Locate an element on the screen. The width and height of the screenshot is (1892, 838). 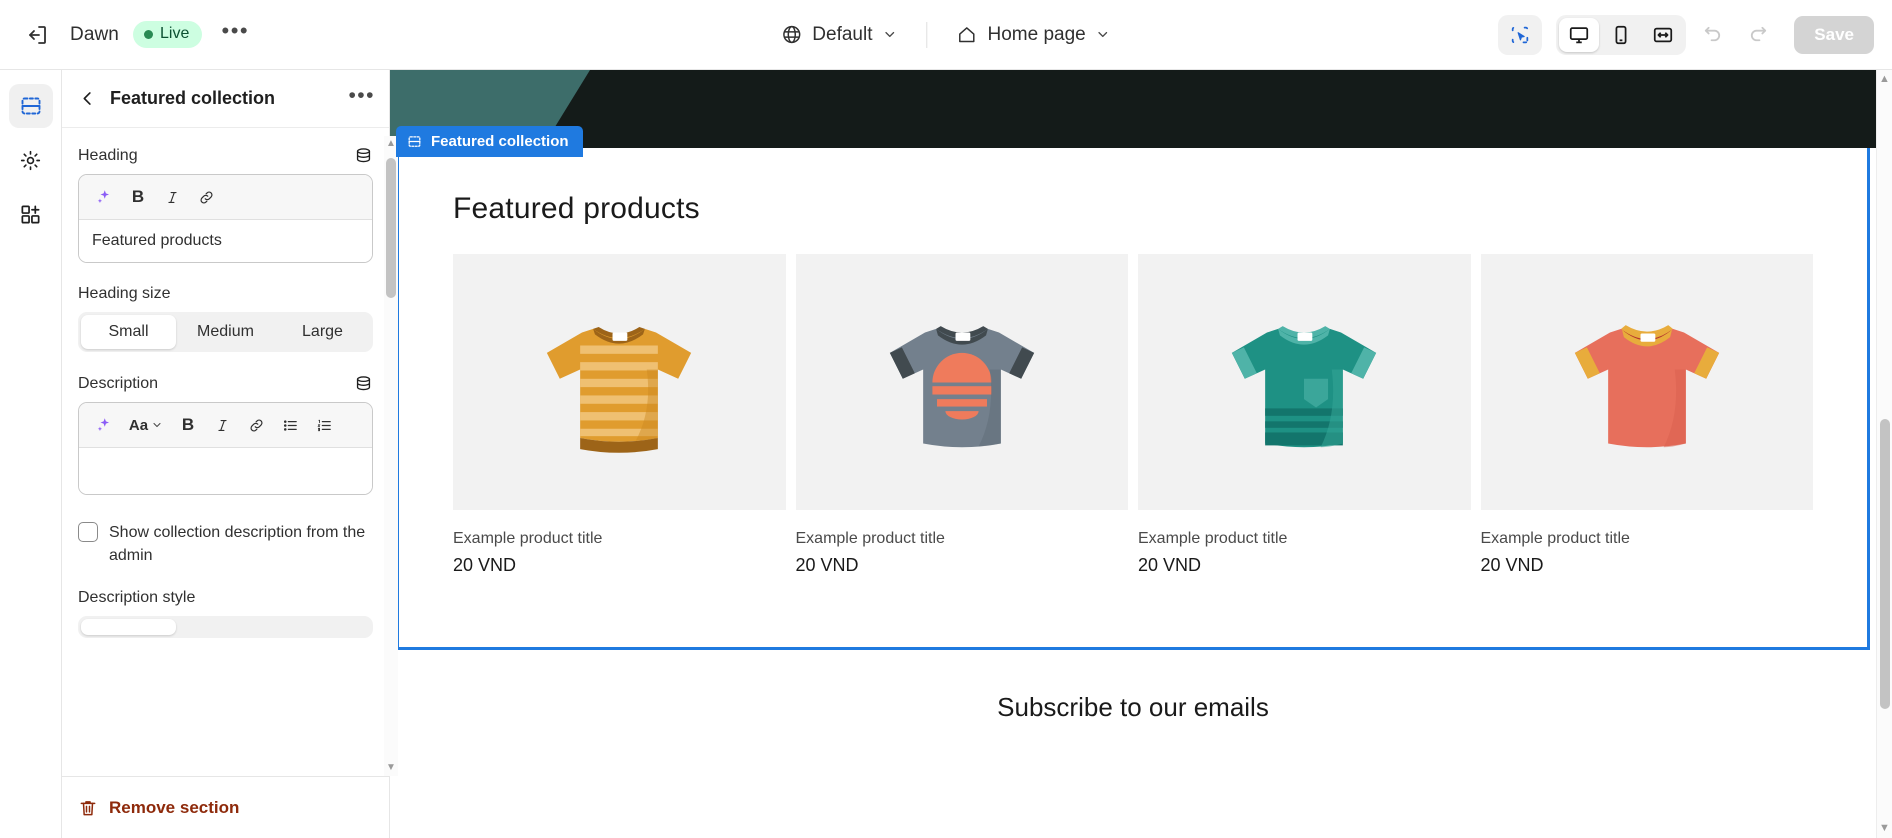
heading-size-option-medium: Medium is located at coordinates (225, 332).